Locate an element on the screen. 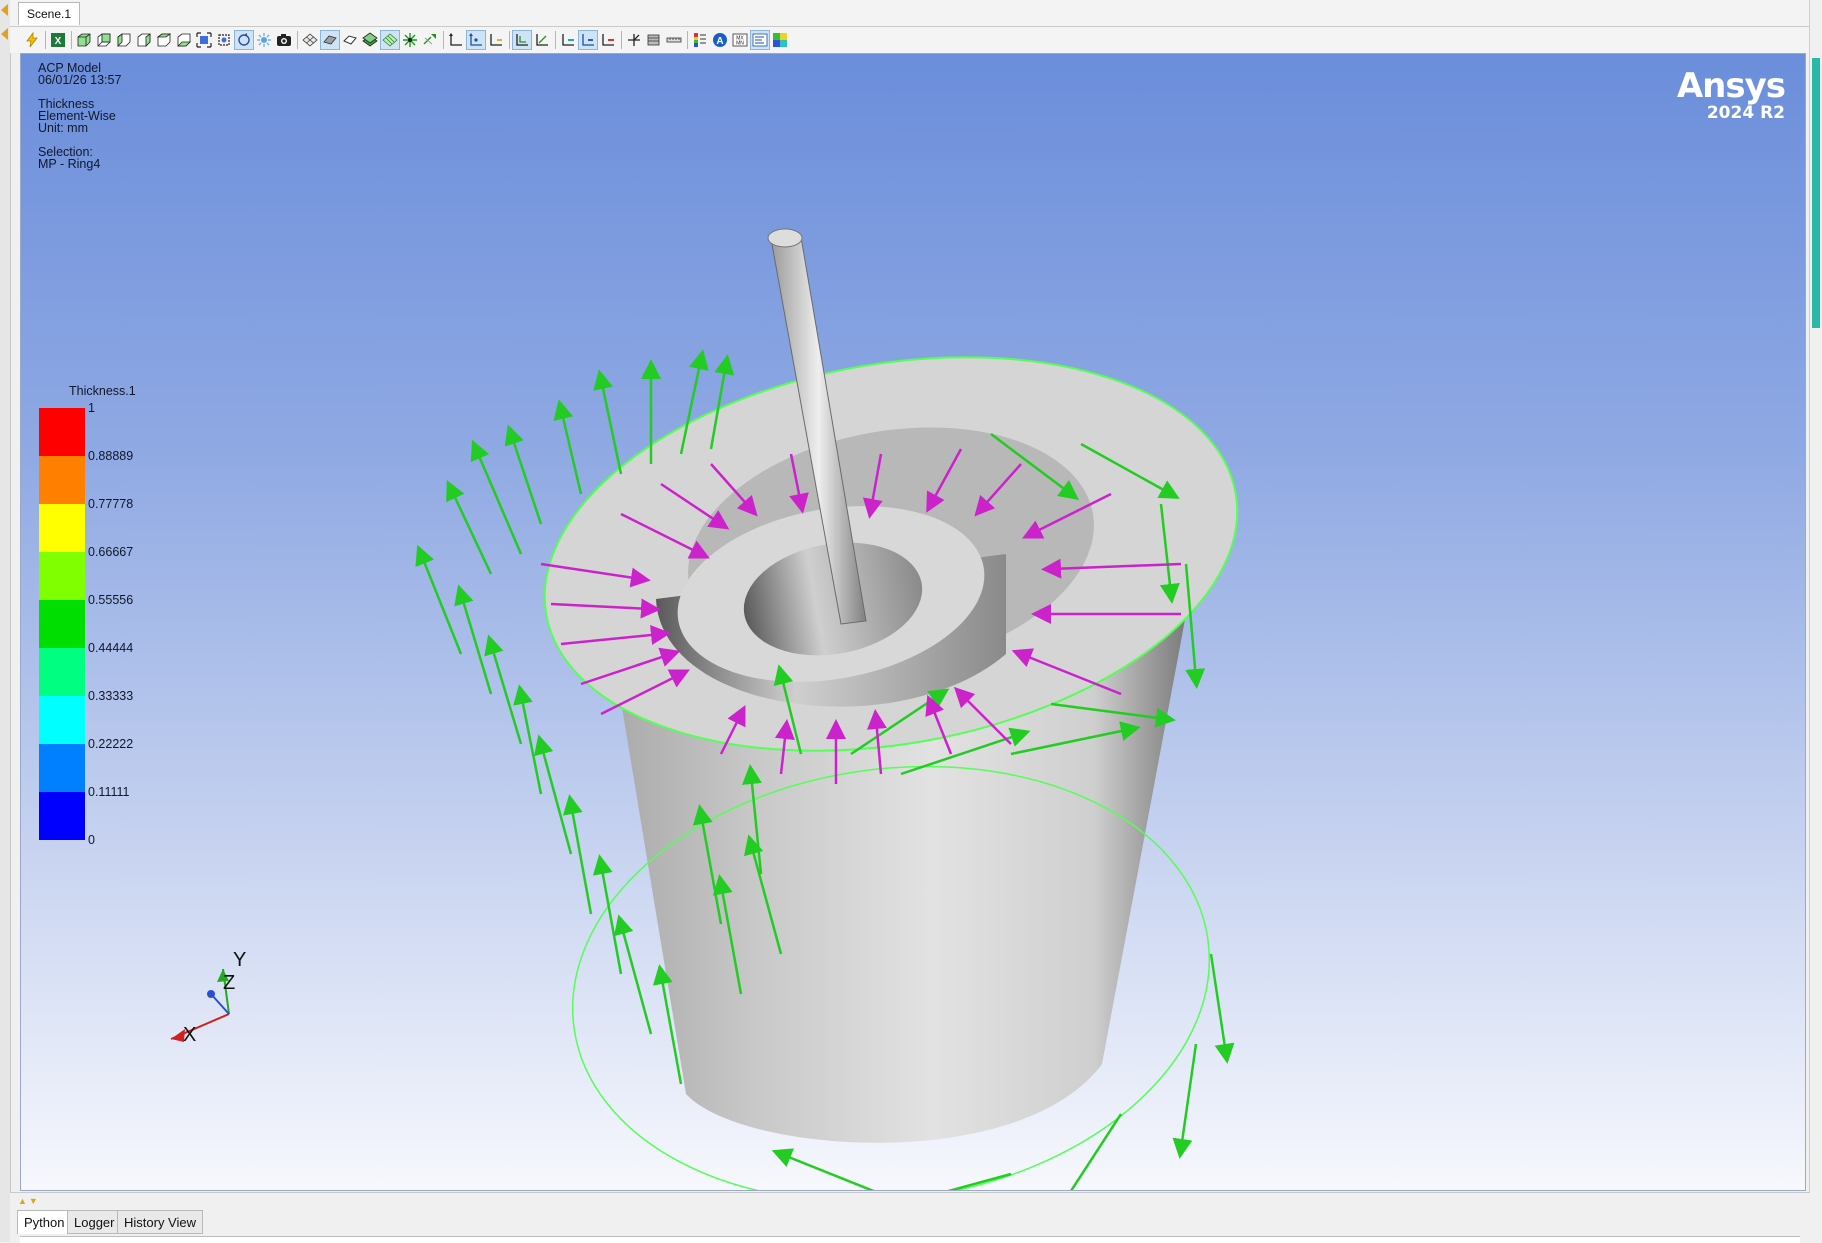  ply-direction-icon is located at coordinates (608, 40).